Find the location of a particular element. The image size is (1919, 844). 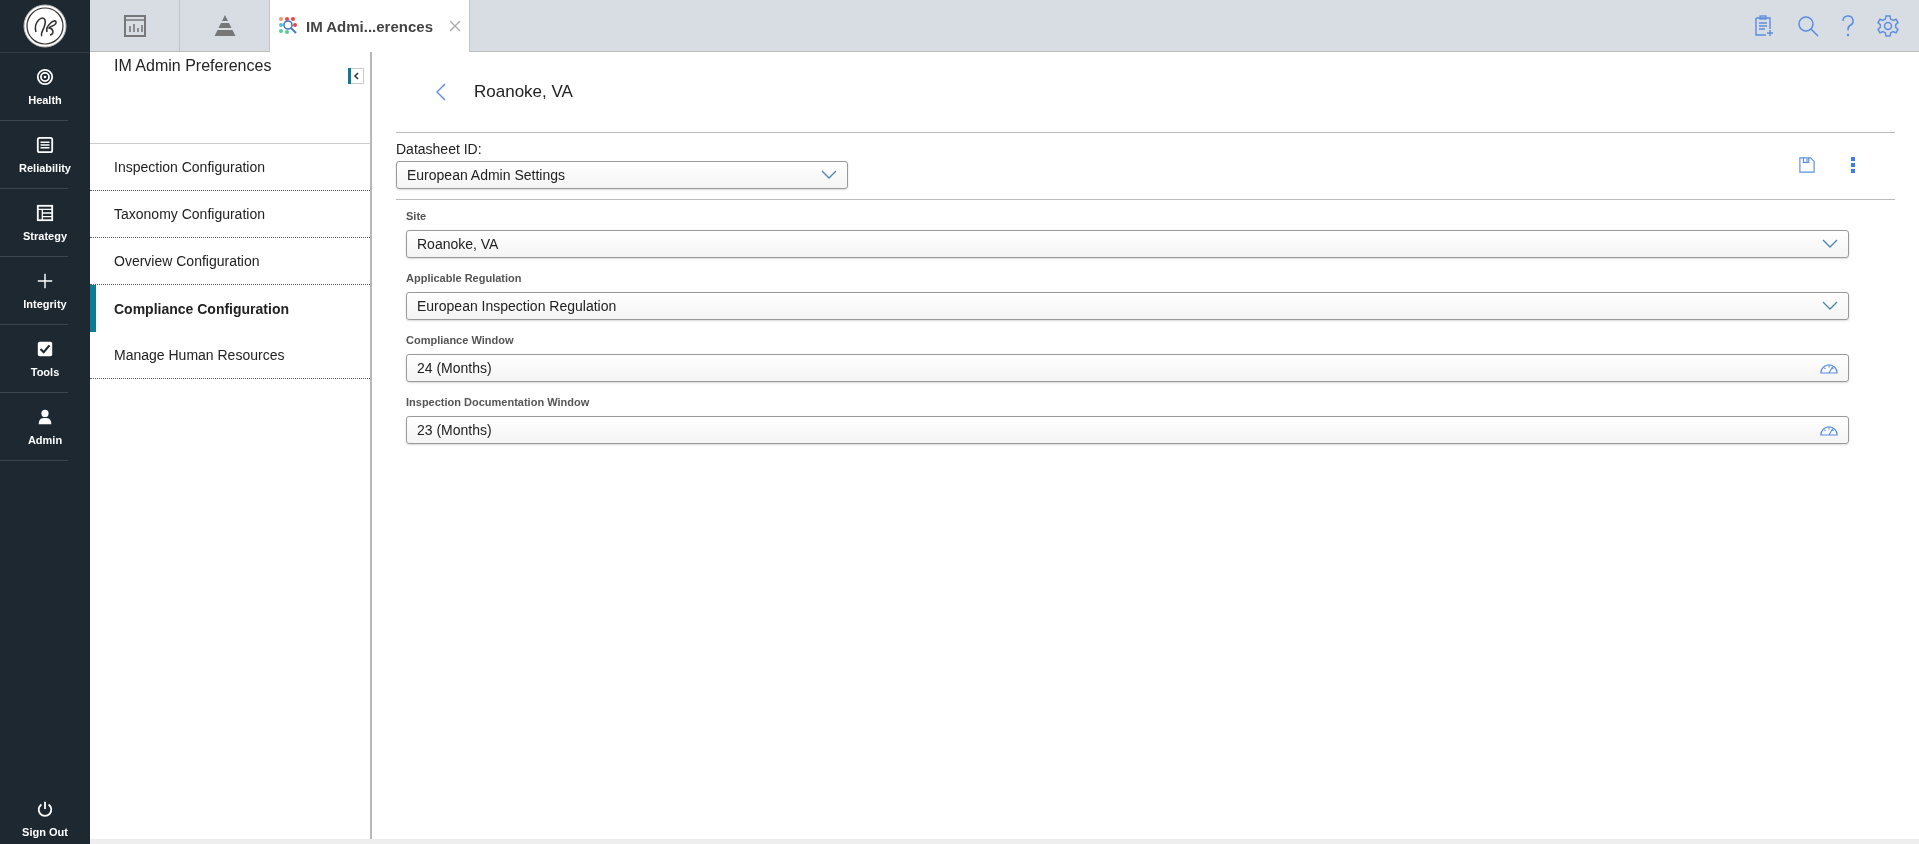

help-icon is located at coordinates (1848, 25).